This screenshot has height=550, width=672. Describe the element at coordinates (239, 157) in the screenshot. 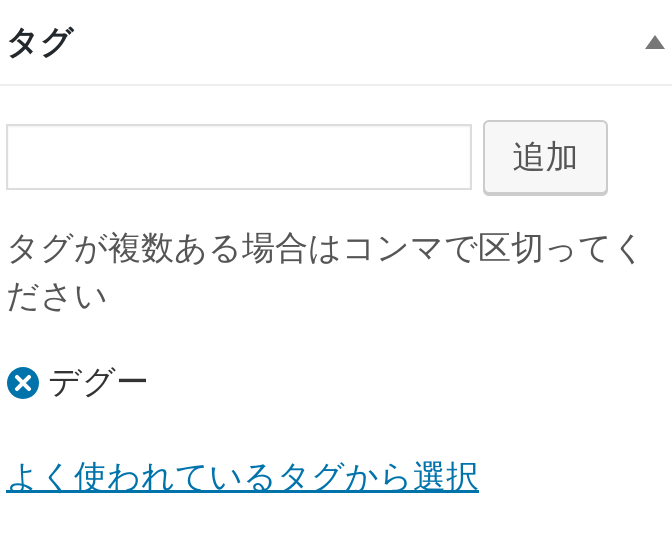

I see `tag-input-field` at that location.